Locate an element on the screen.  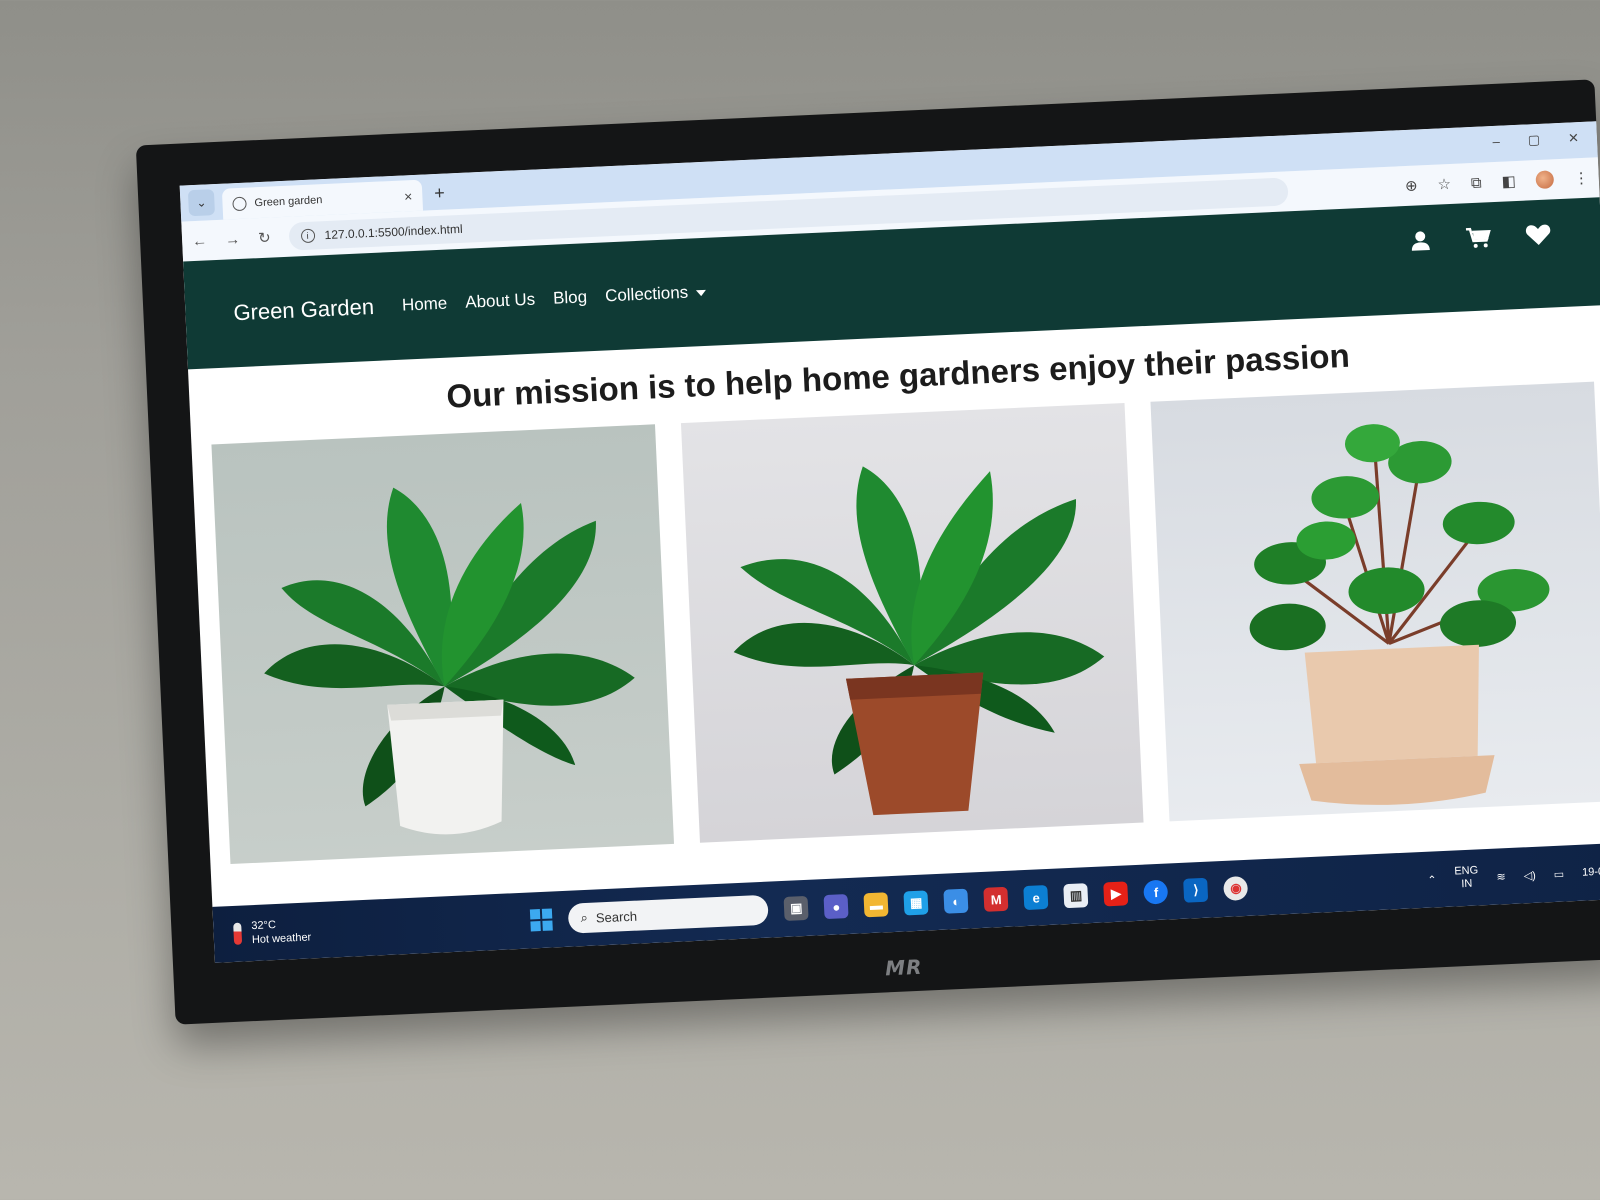
minimize-icon: – is located at coordinates (1496, 142).